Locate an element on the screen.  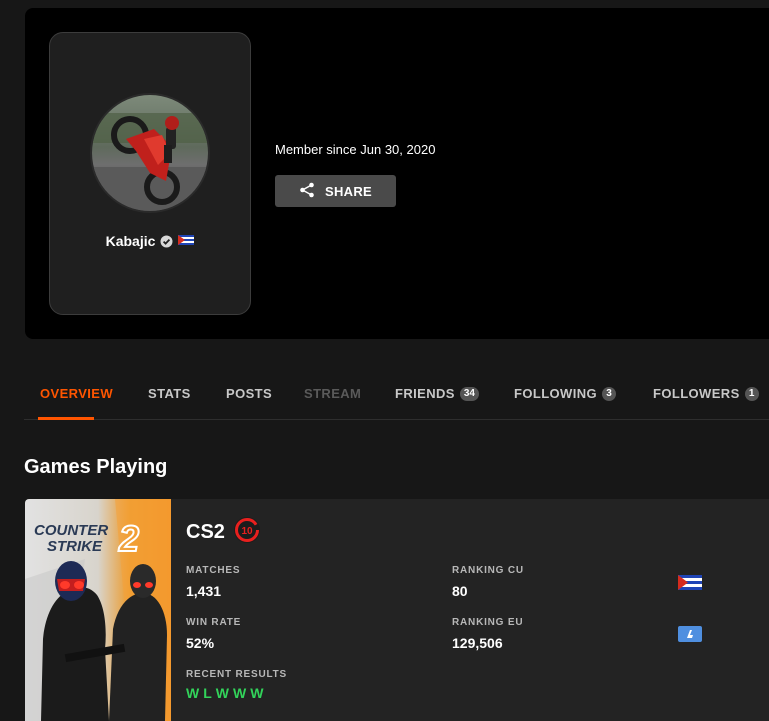
skill-level-value: 10 is located at coordinates (247, 531).